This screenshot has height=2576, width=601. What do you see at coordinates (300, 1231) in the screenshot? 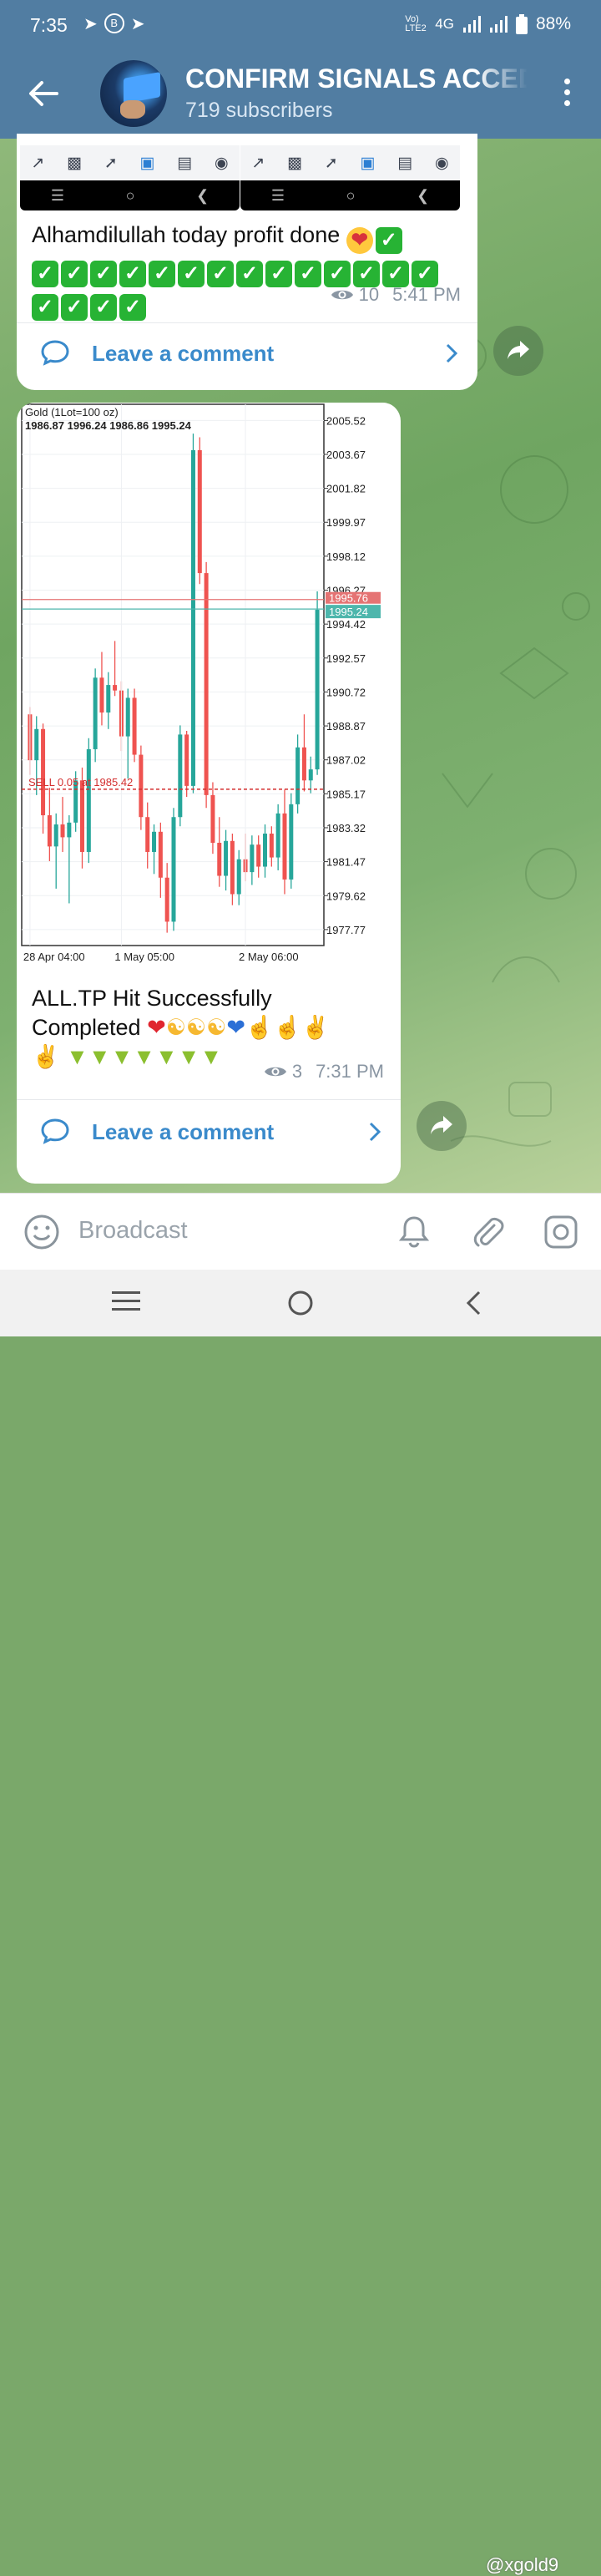
I see `broadcast-bar: Broadcast` at bounding box center [300, 1231].